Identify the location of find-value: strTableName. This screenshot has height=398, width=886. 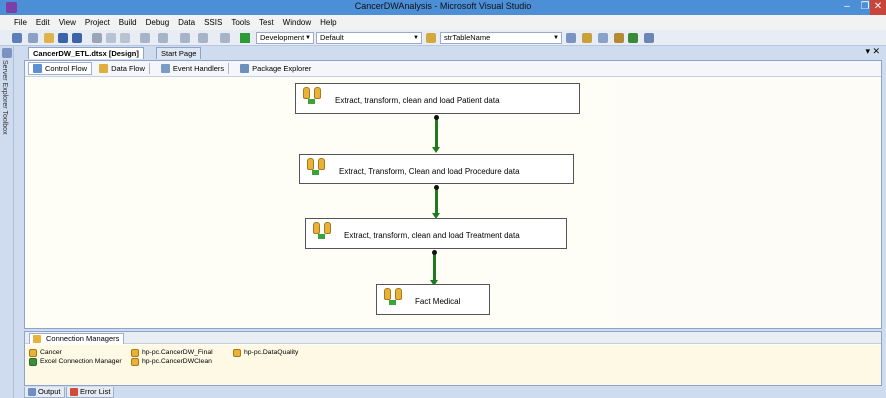
(467, 37).